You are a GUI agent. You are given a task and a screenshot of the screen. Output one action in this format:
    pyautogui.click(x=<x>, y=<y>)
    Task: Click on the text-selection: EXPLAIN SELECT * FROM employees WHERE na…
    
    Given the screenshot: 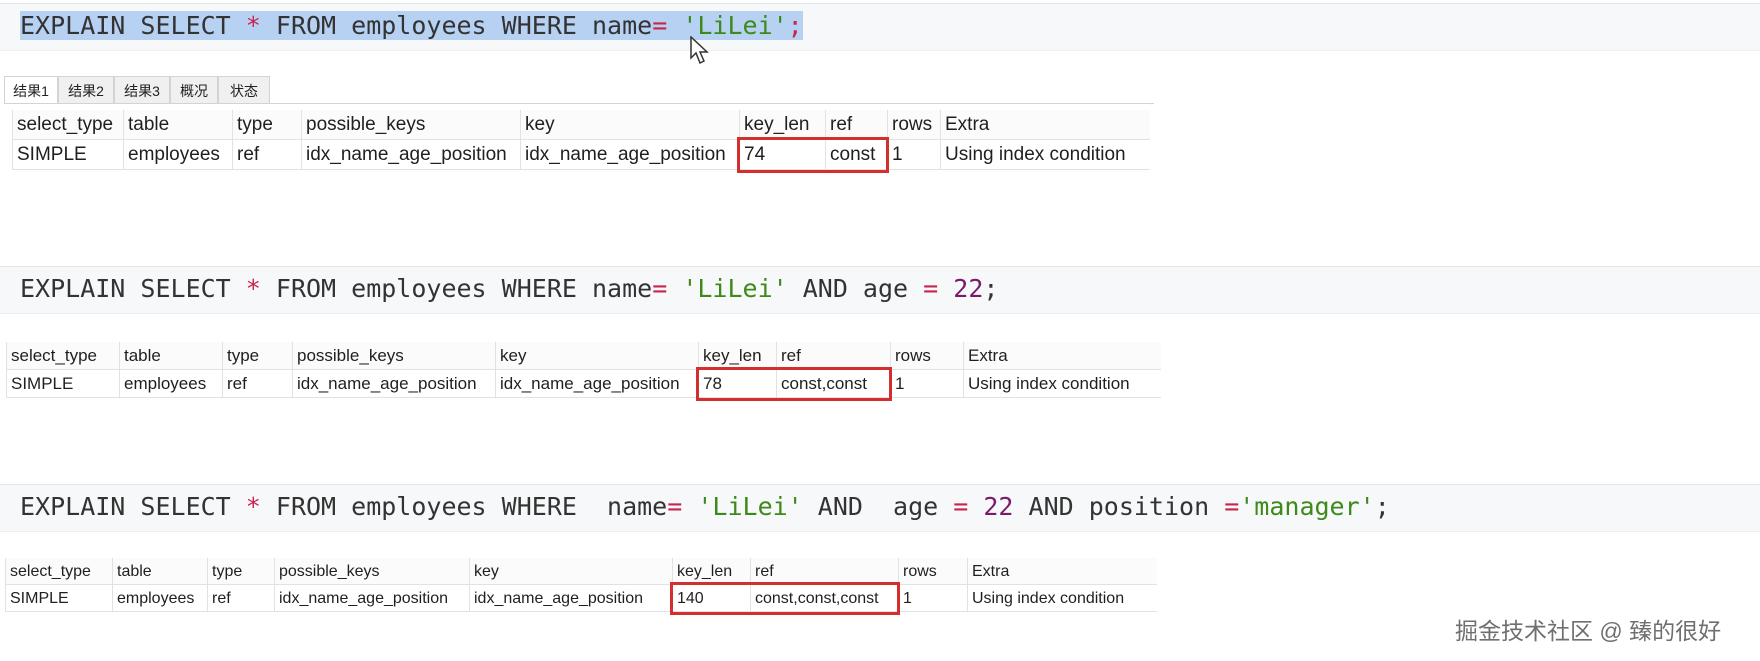 What is the action you would take?
    pyautogui.click(x=411, y=25)
    